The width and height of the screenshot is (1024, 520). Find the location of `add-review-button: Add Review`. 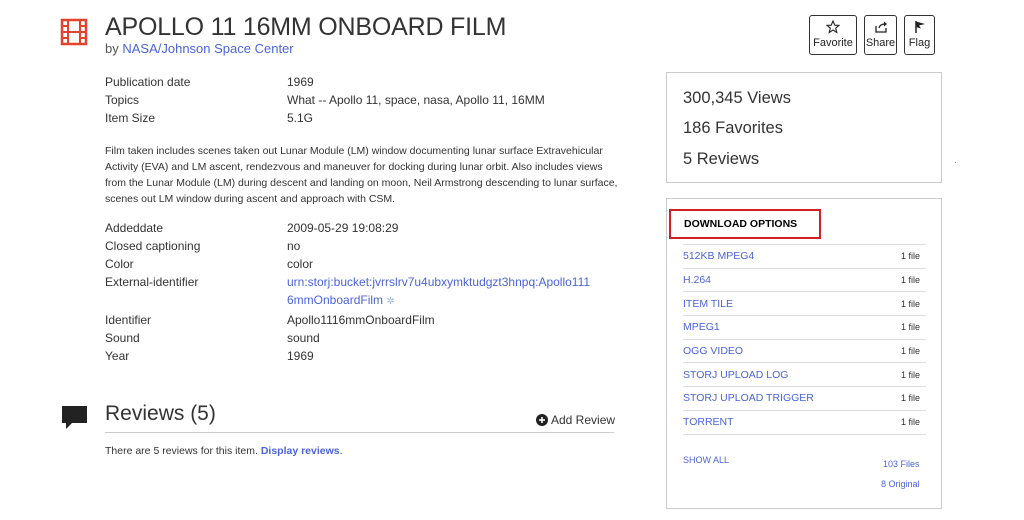

add-review-button: Add Review is located at coordinates (575, 420).